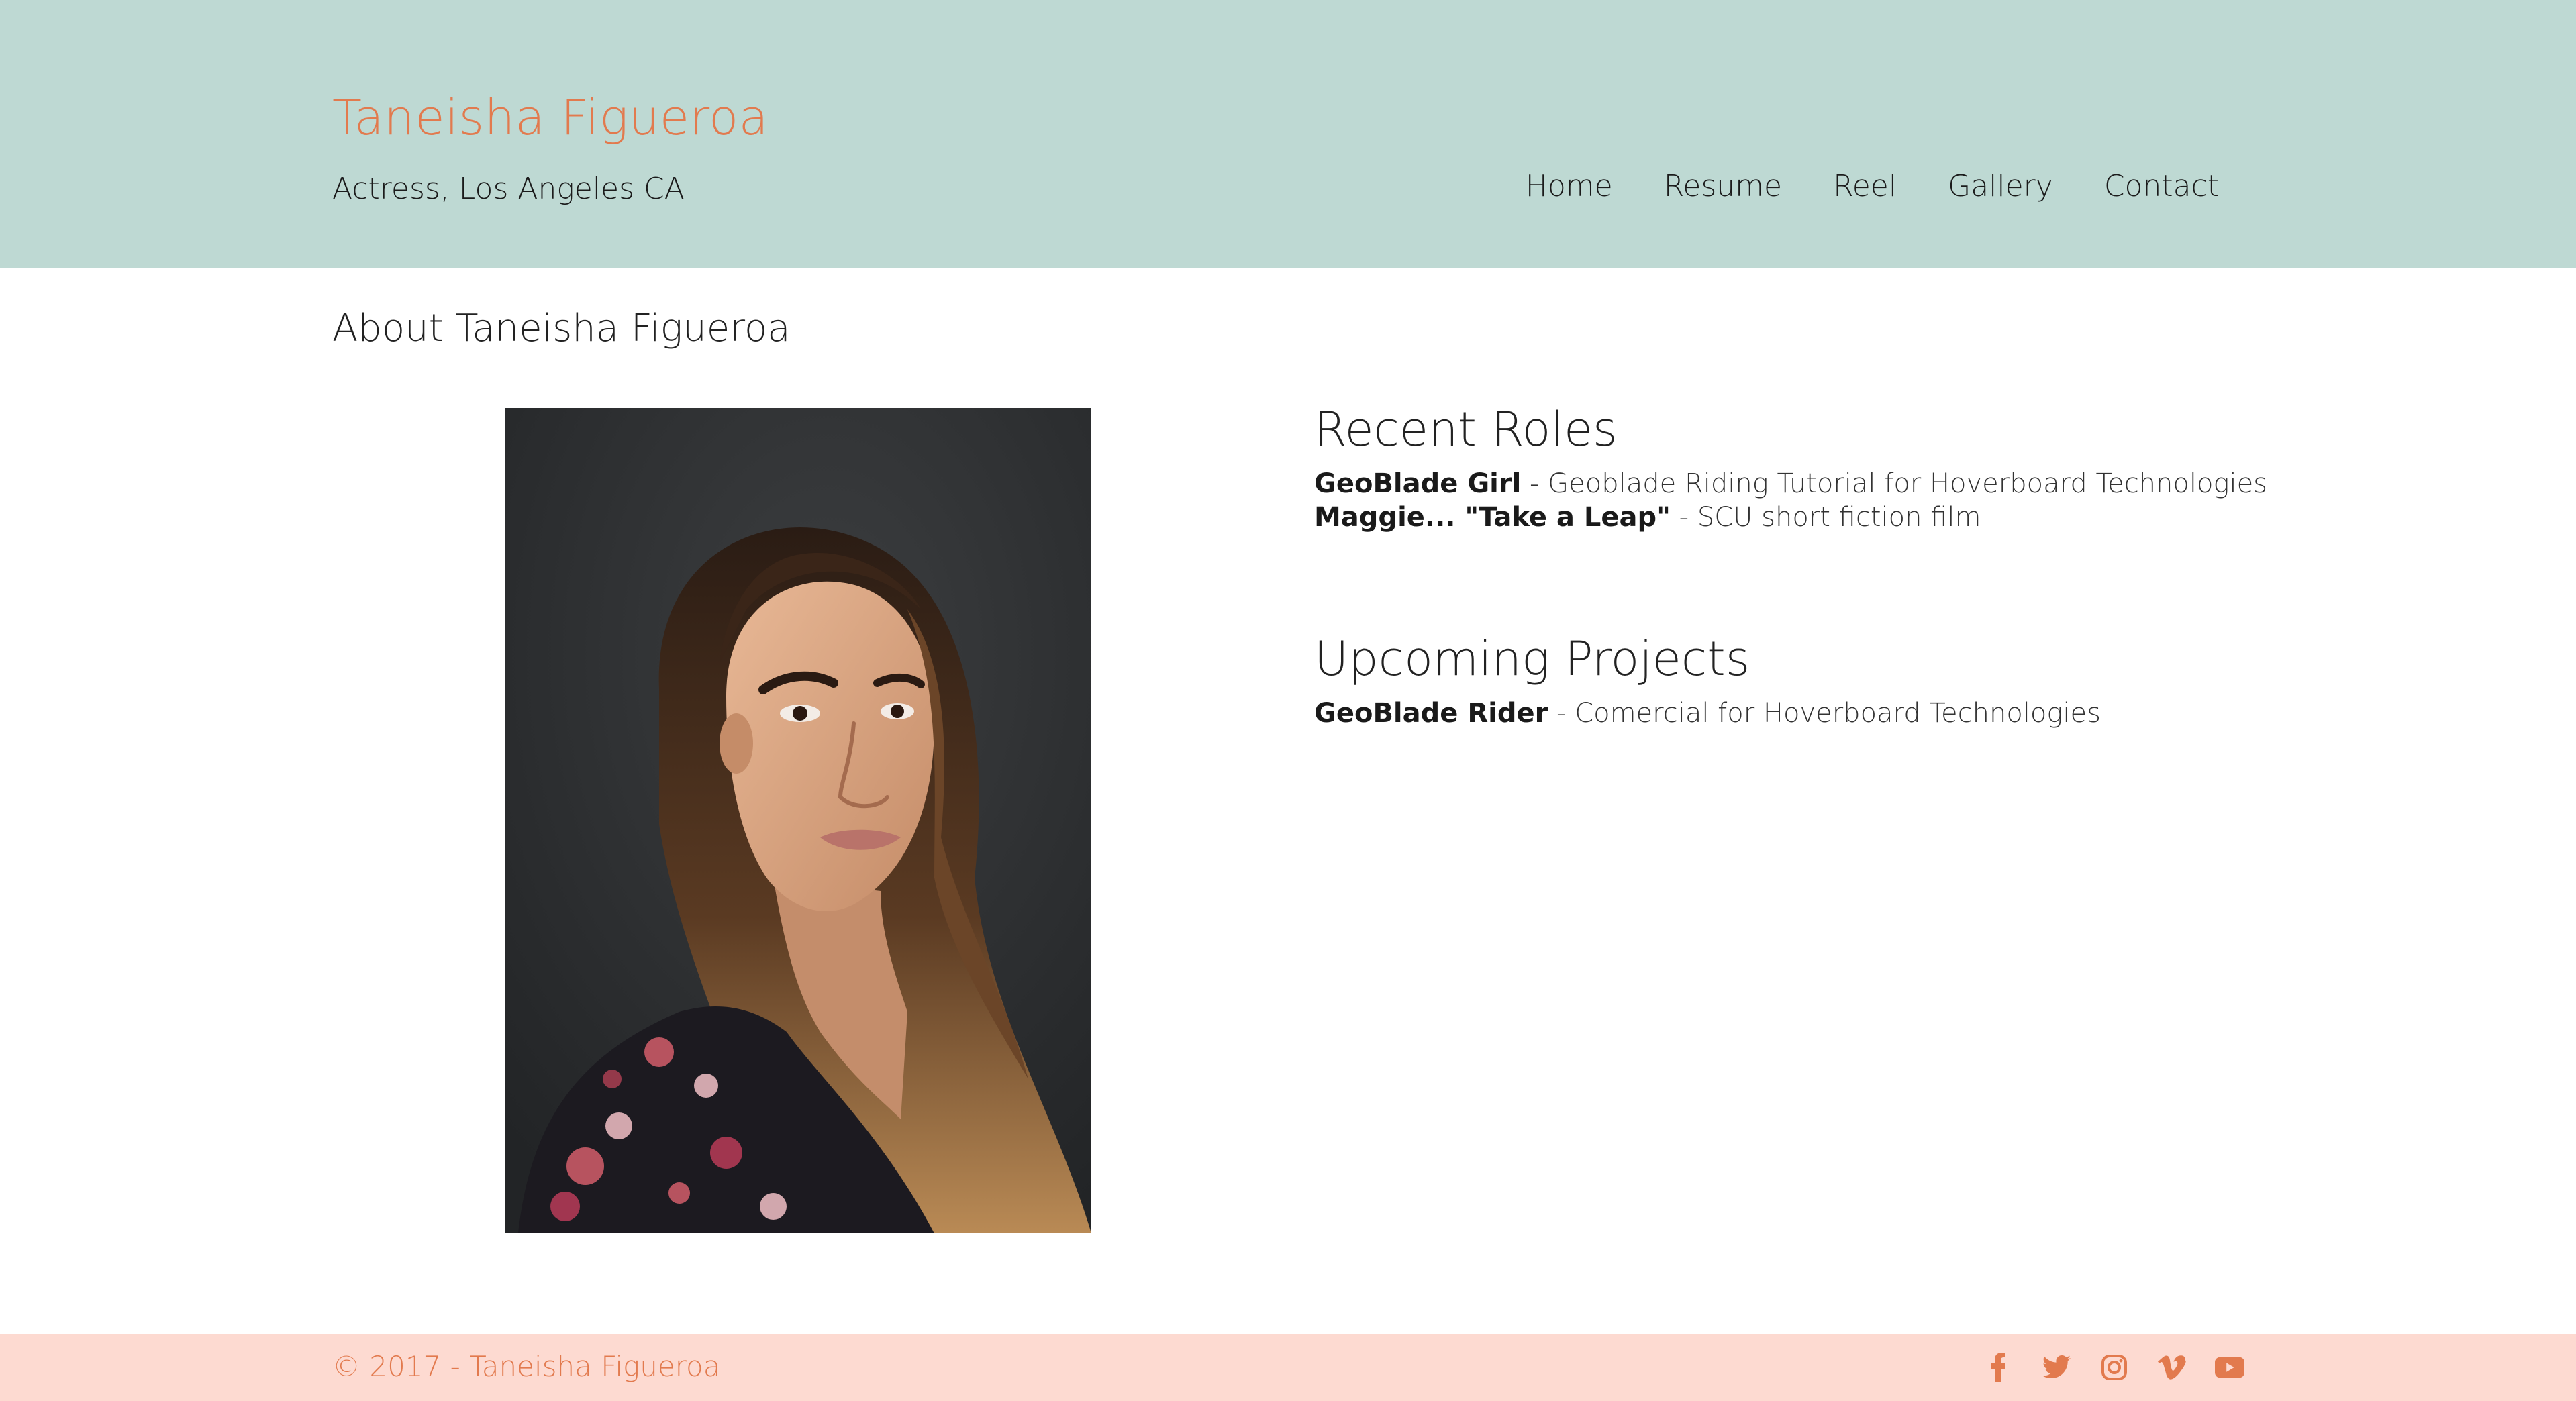 This screenshot has height=1401, width=2576. What do you see at coordinates (1492, 517) in the screenshot?
I see `role-name: Maggie... "Take a Leap"` at bounding box center [1492, 517].